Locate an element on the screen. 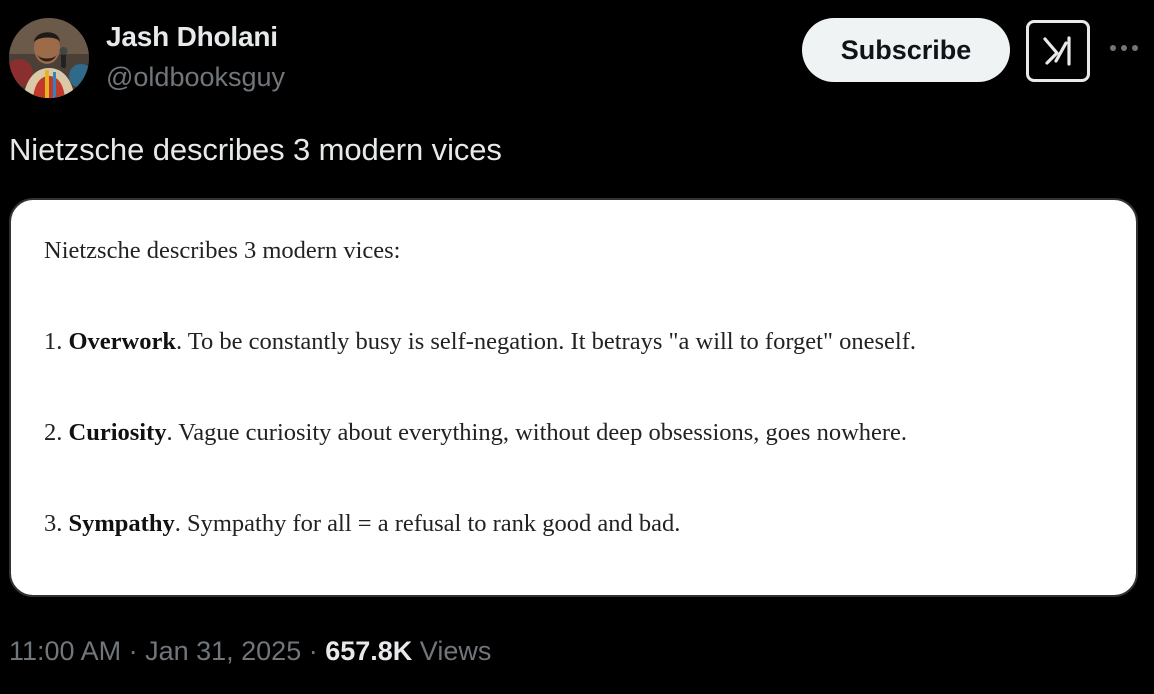  vice-number: 2. is located at coordinates (53, 432).